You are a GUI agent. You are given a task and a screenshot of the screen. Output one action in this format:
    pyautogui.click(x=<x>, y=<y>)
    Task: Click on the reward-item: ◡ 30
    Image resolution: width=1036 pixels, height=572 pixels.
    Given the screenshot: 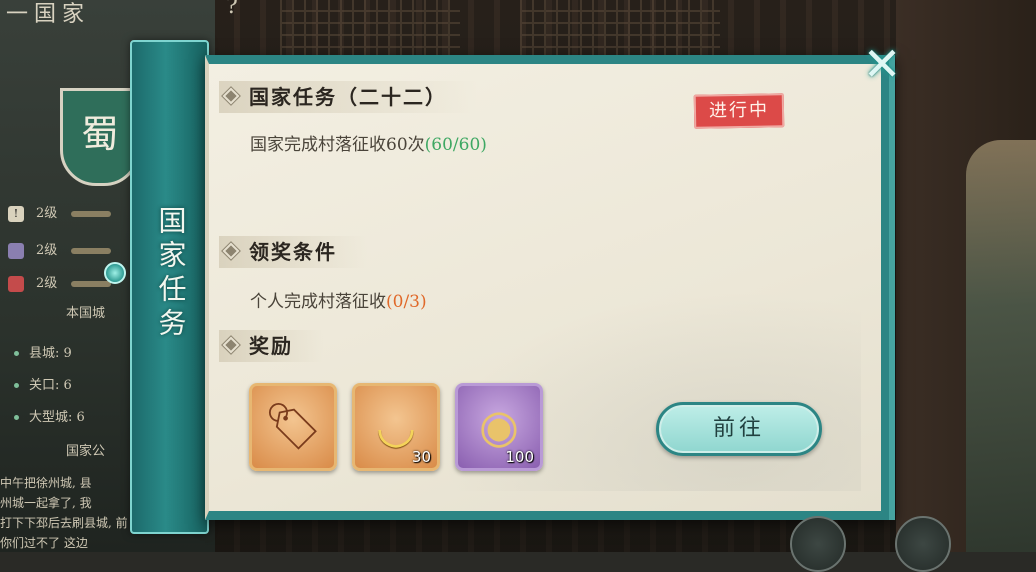 What is the action you would take?
    pyautogui.click(x=396, y=427)
    